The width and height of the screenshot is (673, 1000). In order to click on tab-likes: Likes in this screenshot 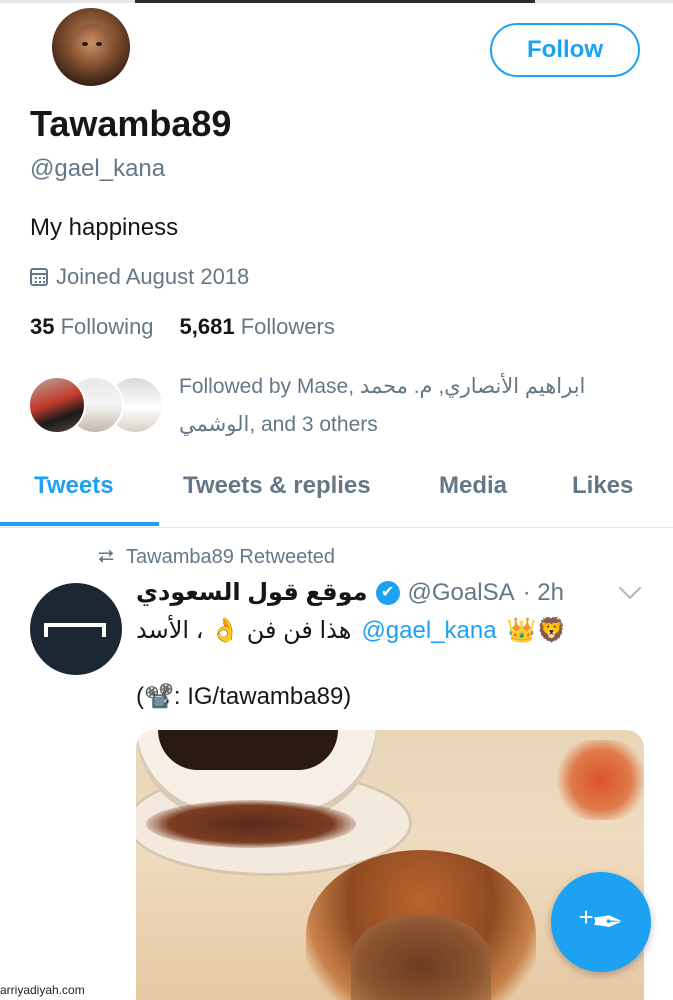, I will do `click(602, 486)`.